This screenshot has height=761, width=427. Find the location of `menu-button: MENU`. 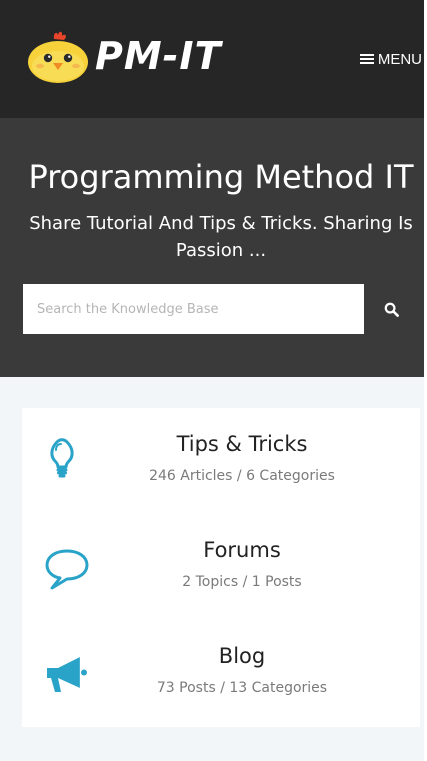

menu-button: MENU is located at coordinates (390, 59).